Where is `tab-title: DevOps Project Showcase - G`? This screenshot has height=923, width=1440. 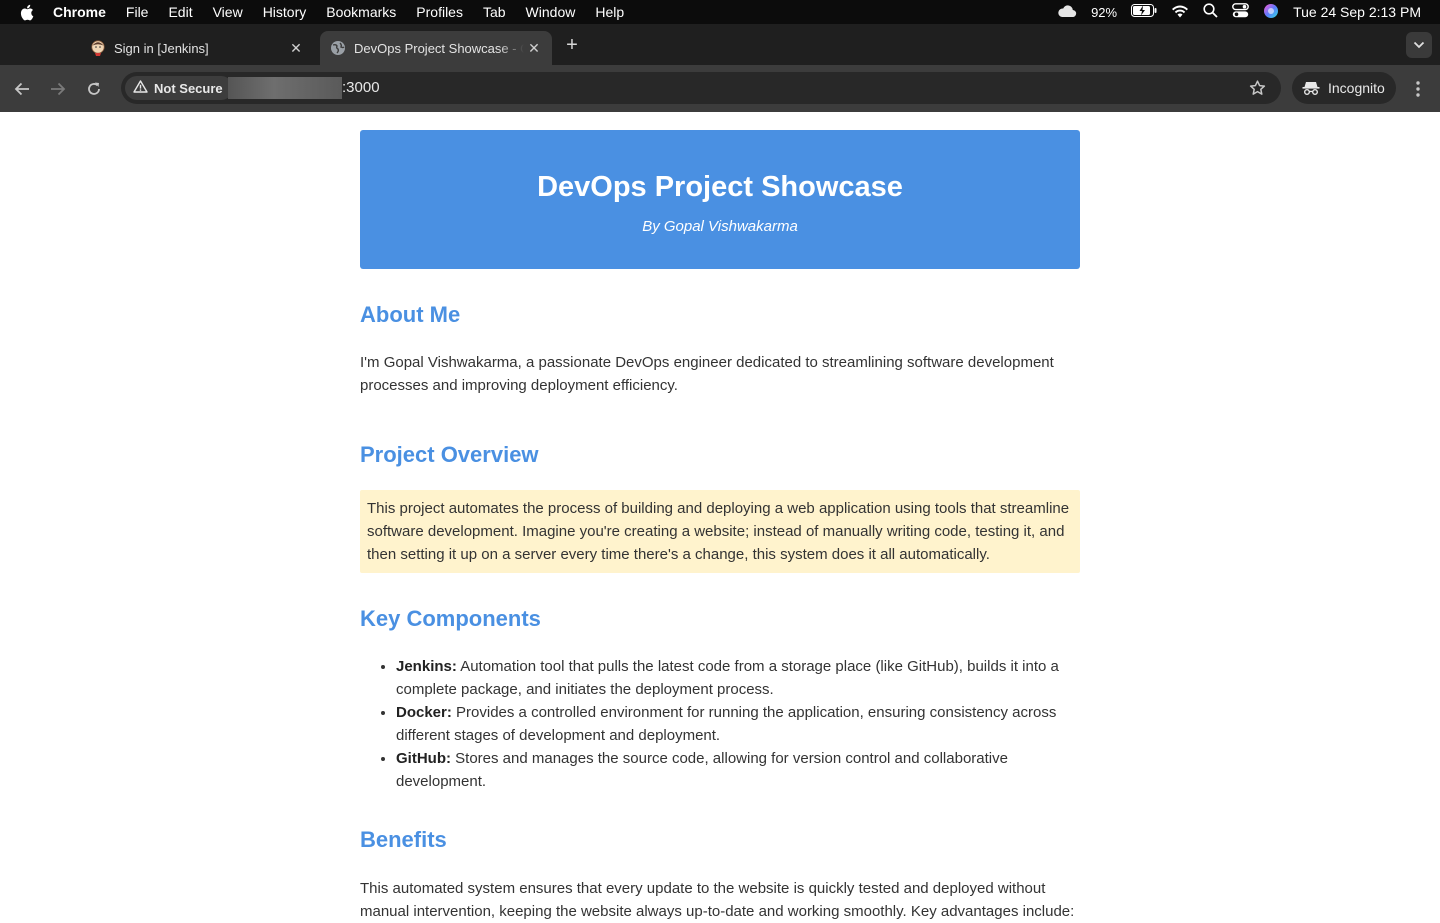
tab-title: DevOps Project Showcase - G is located at coordinates (439, 48).